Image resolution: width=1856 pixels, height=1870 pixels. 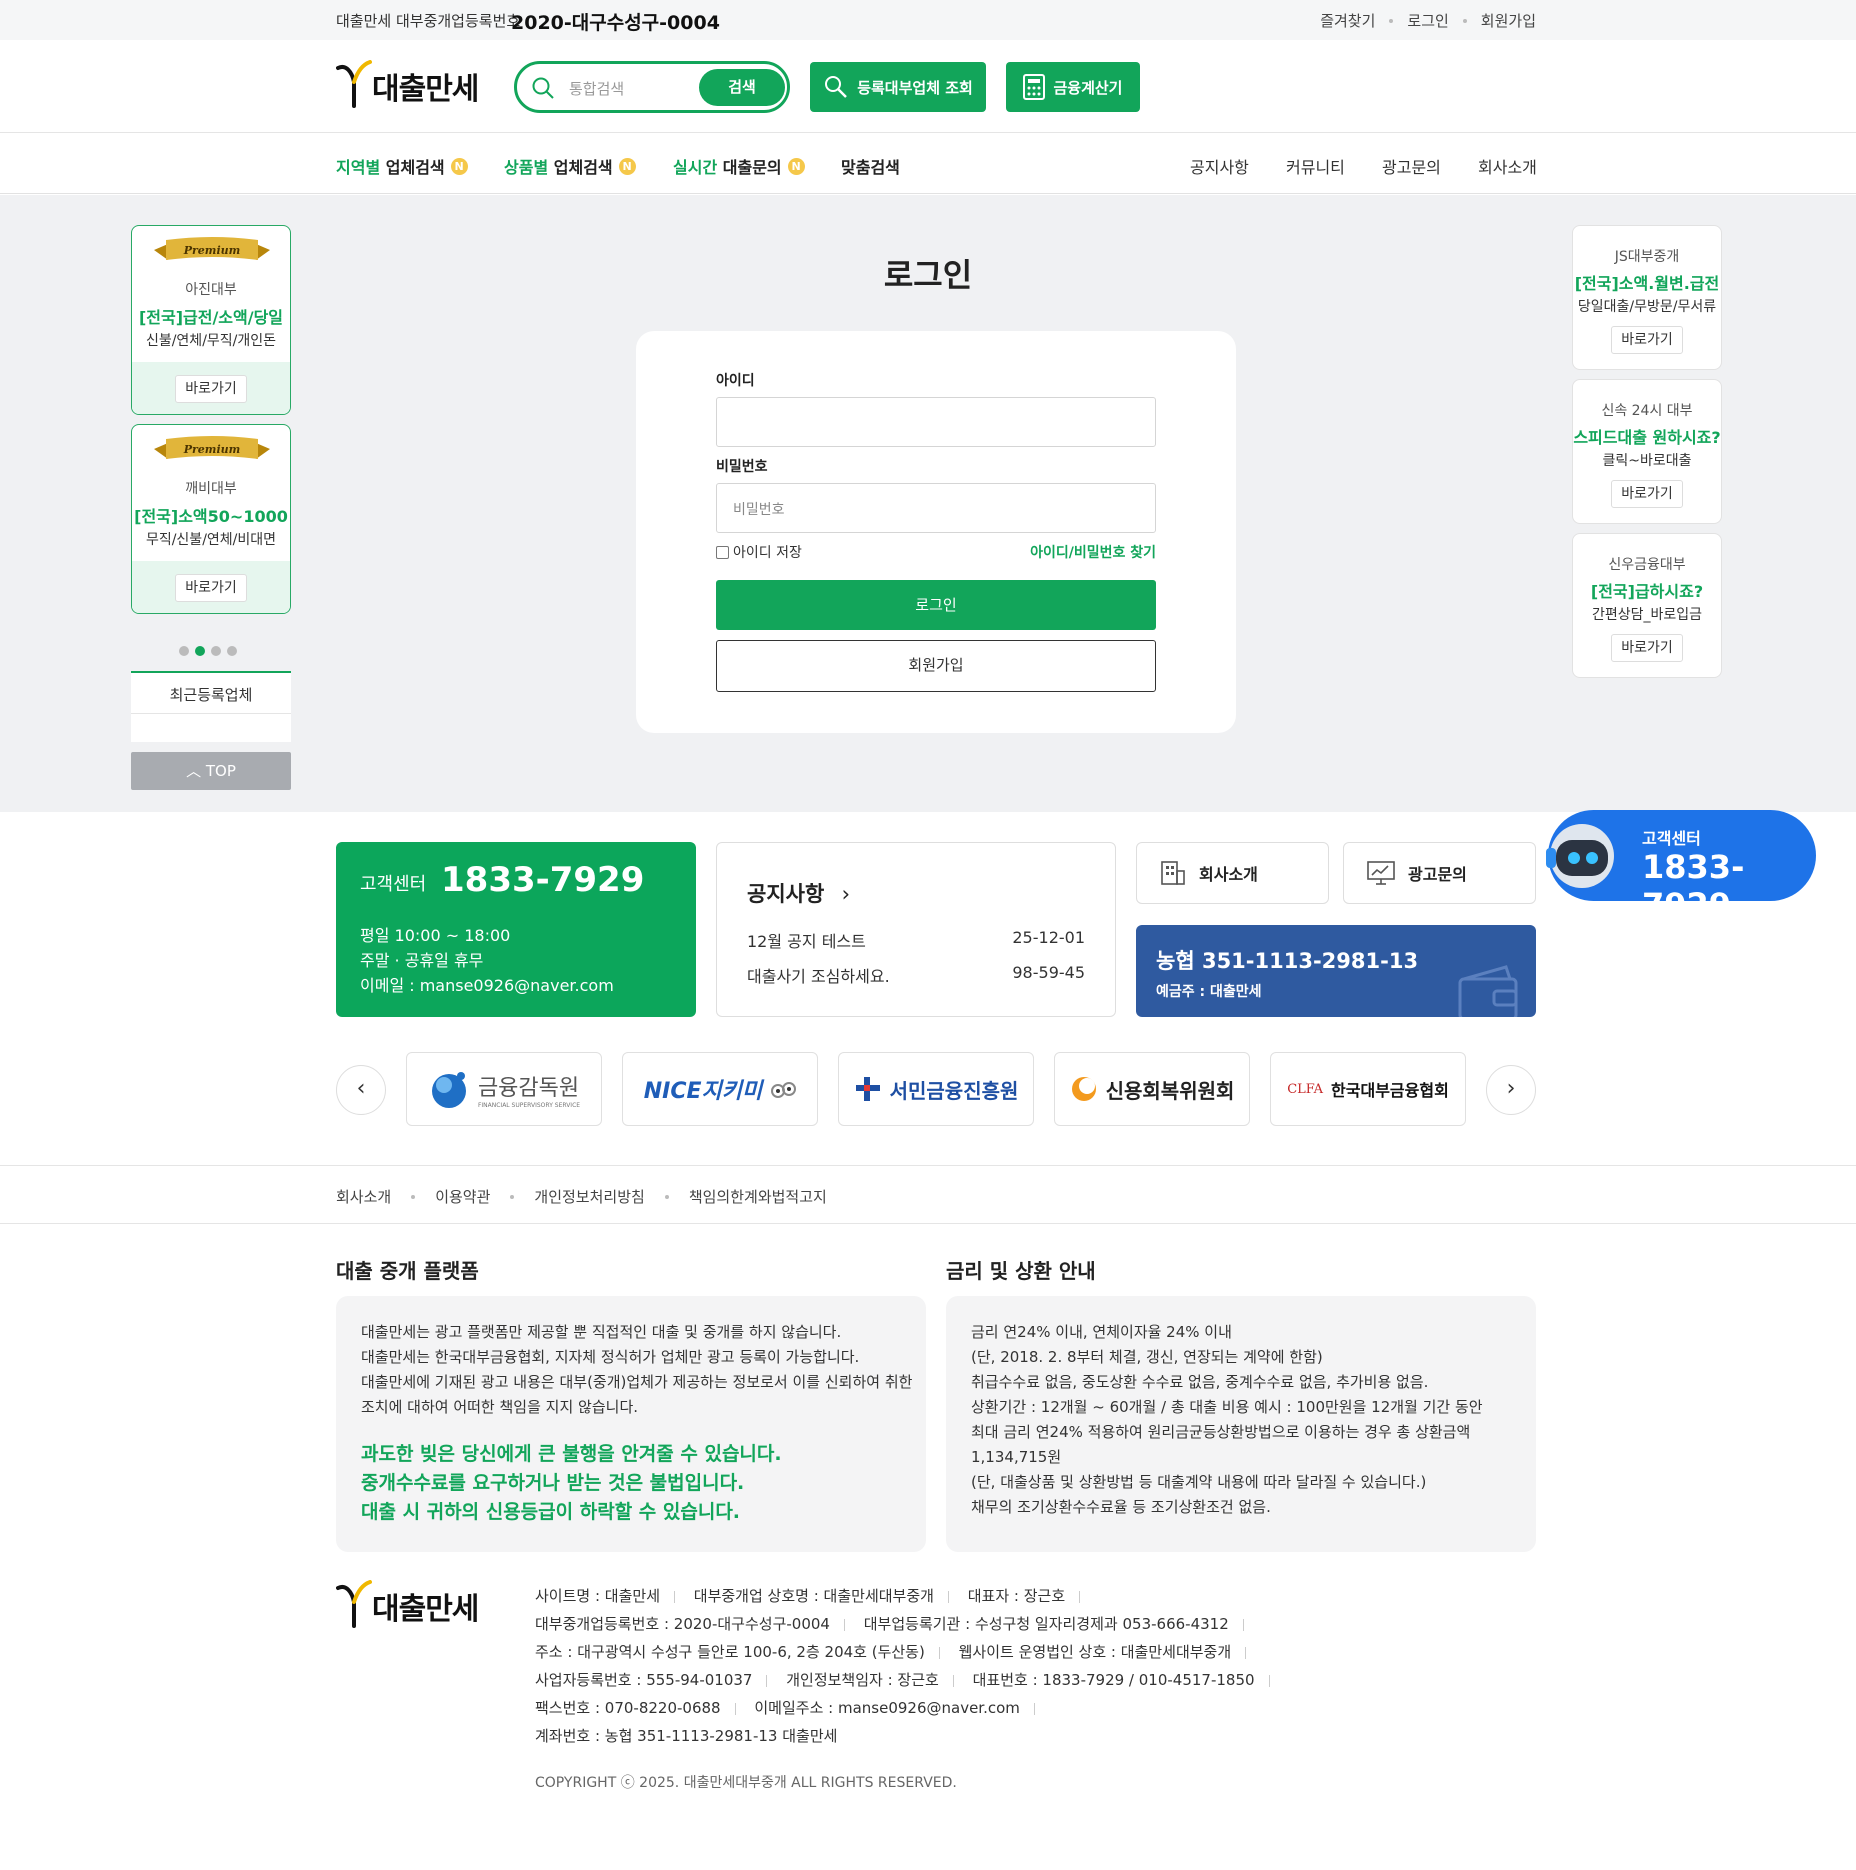 I want to click on site-logo: 대출만세, so click(x=407, y=84).